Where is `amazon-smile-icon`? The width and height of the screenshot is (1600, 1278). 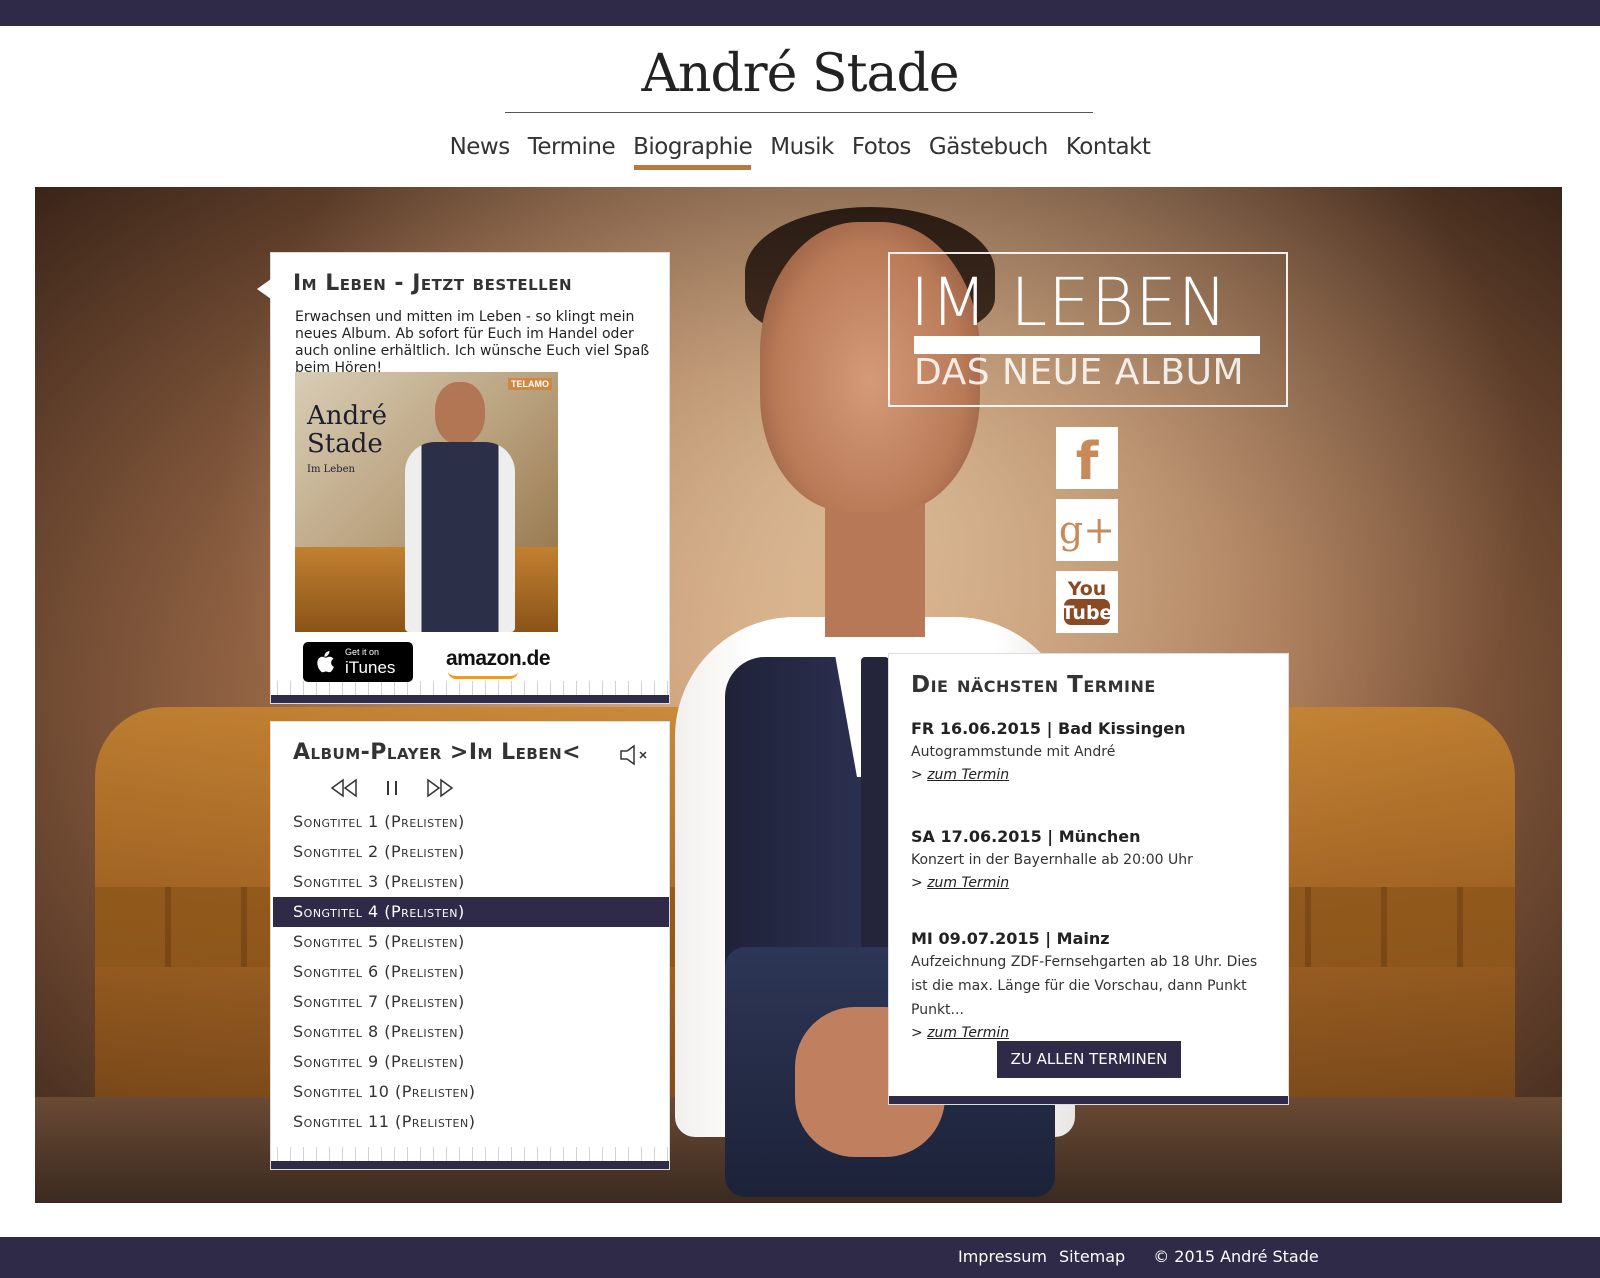 amazon-smile-icon is located at coordinates (483, 675).